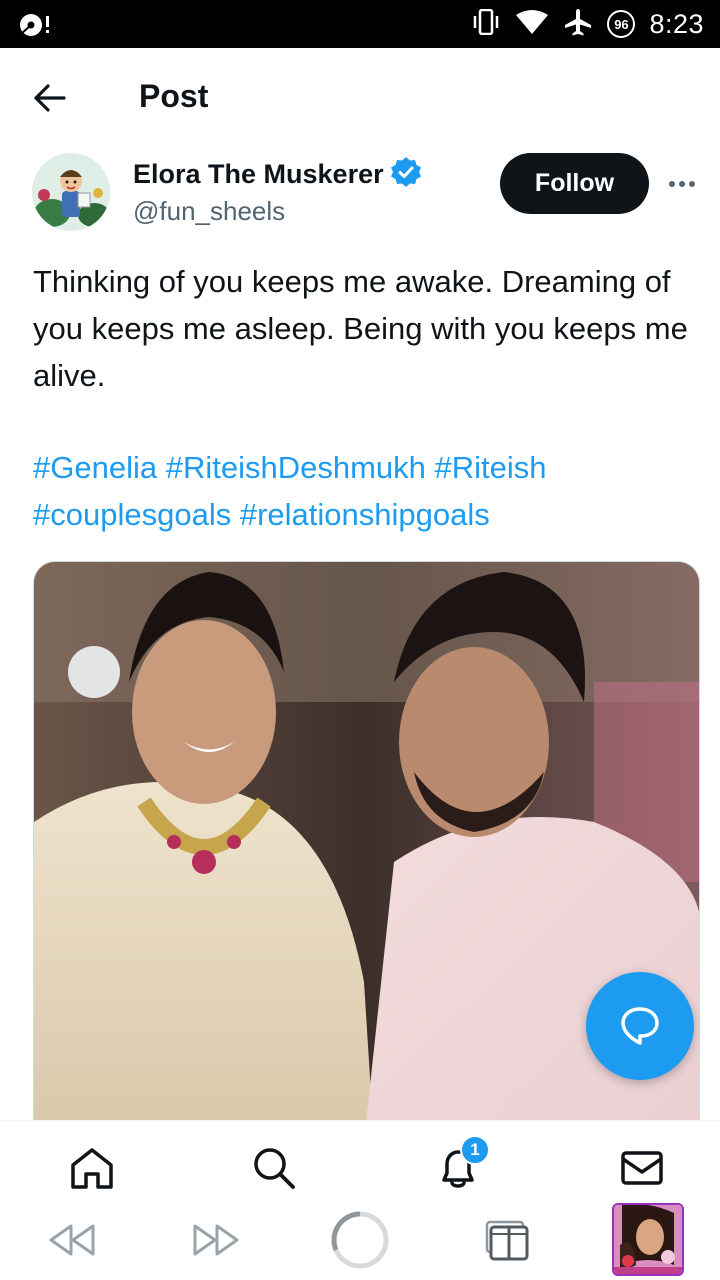 The width and height of the screenshot is (720, 1280). I want to click on author-name: Elora The Muskerer, so click(258, 174).